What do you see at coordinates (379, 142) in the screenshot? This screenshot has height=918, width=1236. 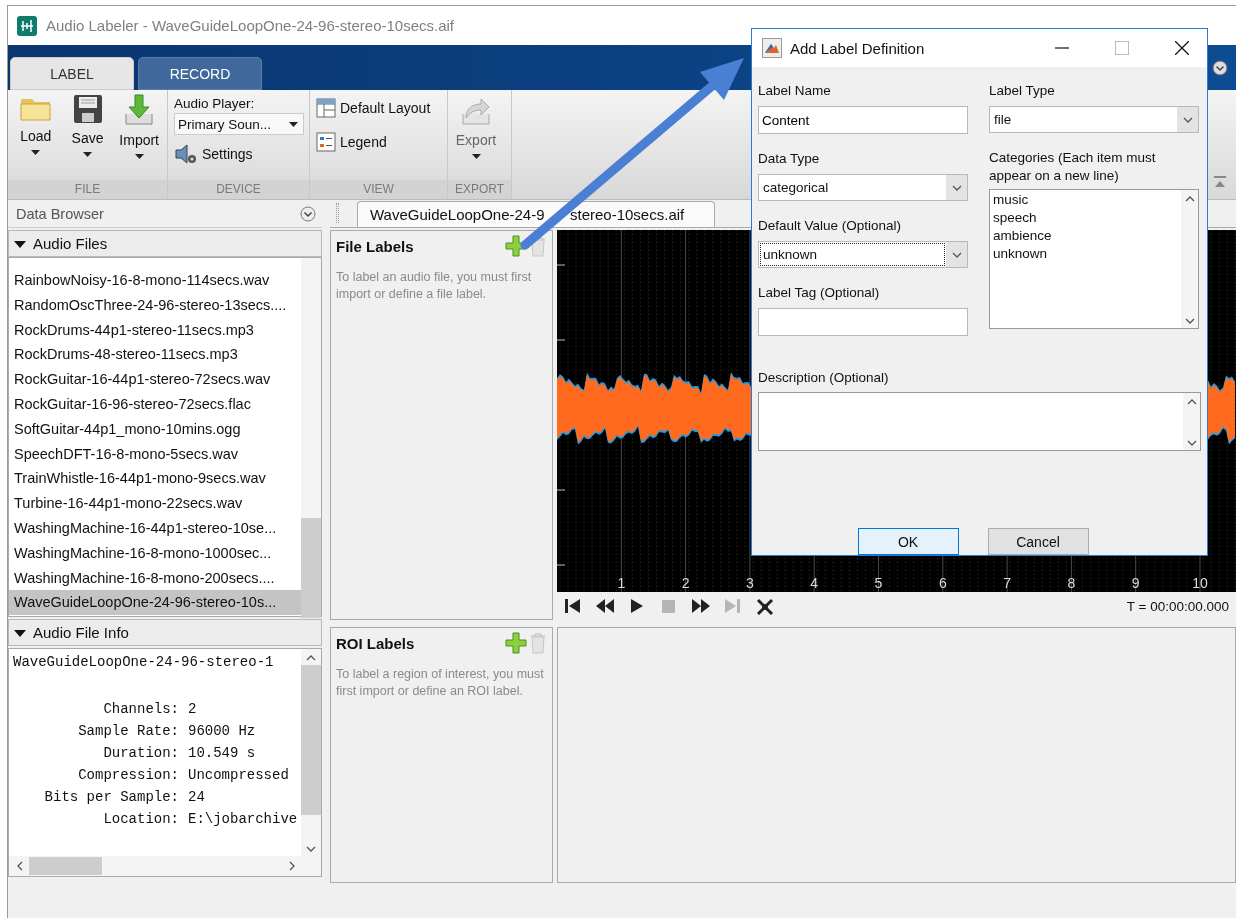 I see `legend-button: Legend` at bounding box center [379, 142].